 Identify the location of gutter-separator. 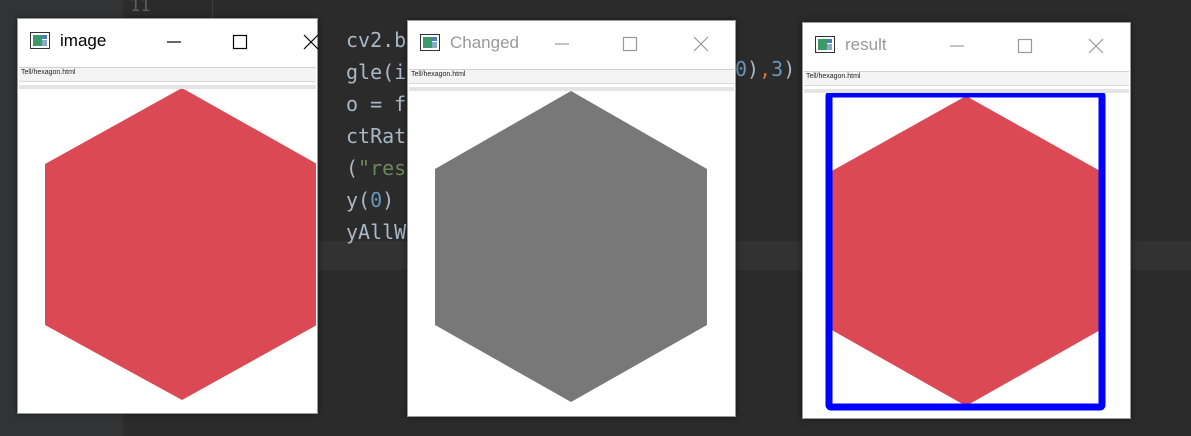
(212, 10).